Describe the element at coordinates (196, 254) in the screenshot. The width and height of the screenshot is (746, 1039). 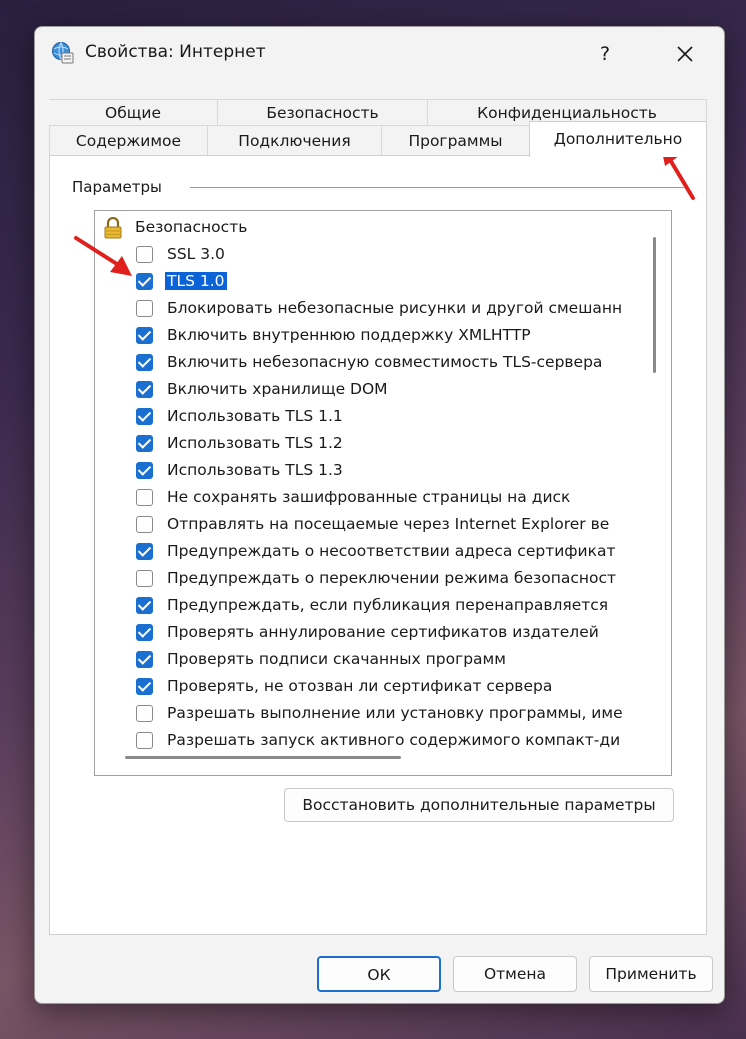
I see `list-item-label: SSL 3.0` at that location.